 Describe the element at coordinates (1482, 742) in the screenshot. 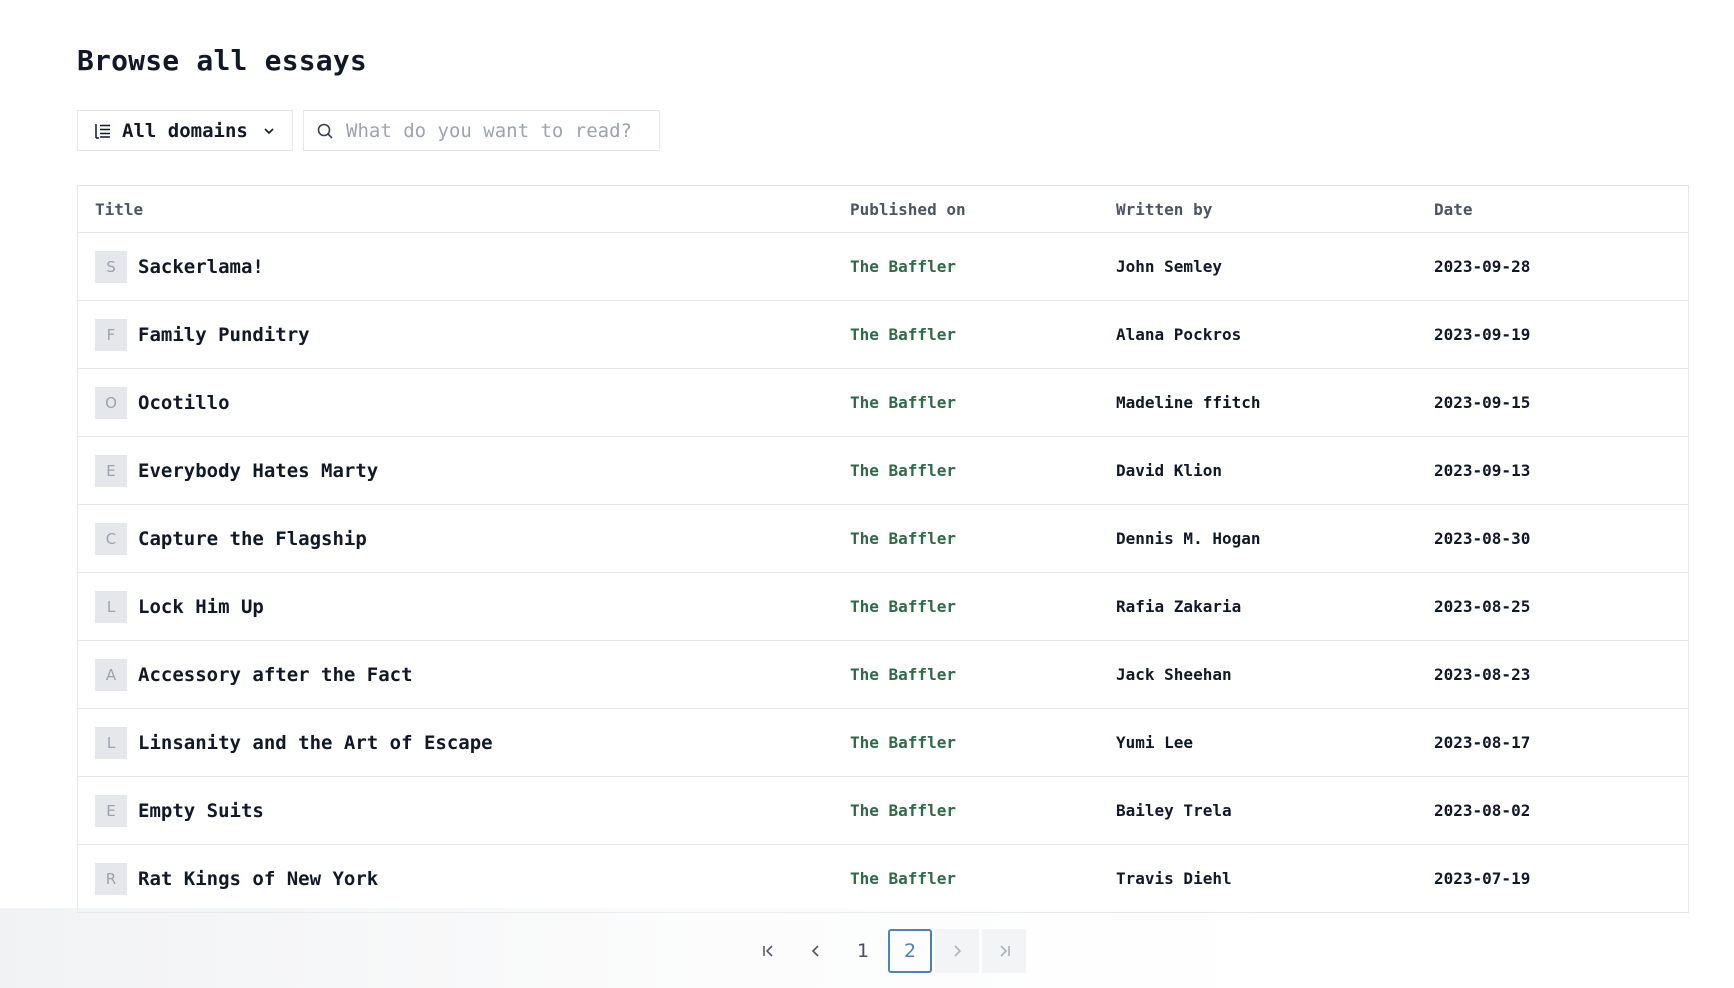

I see `date-cell: 2023-08-17` at that location.